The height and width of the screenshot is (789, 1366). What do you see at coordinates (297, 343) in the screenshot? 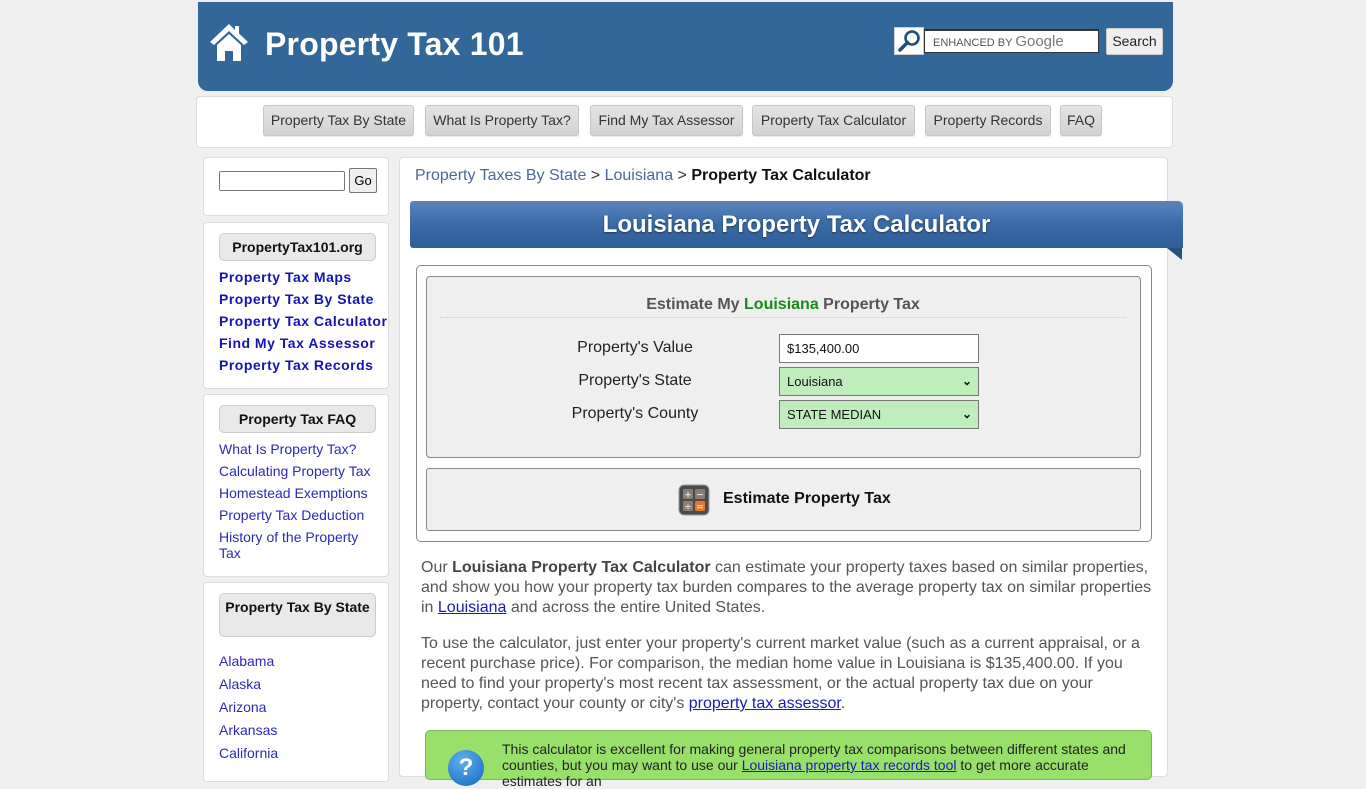
I see `sidebar-link-find-my-tax-assessor: Find My Tax Assessor` at bounding box center [297, 343].